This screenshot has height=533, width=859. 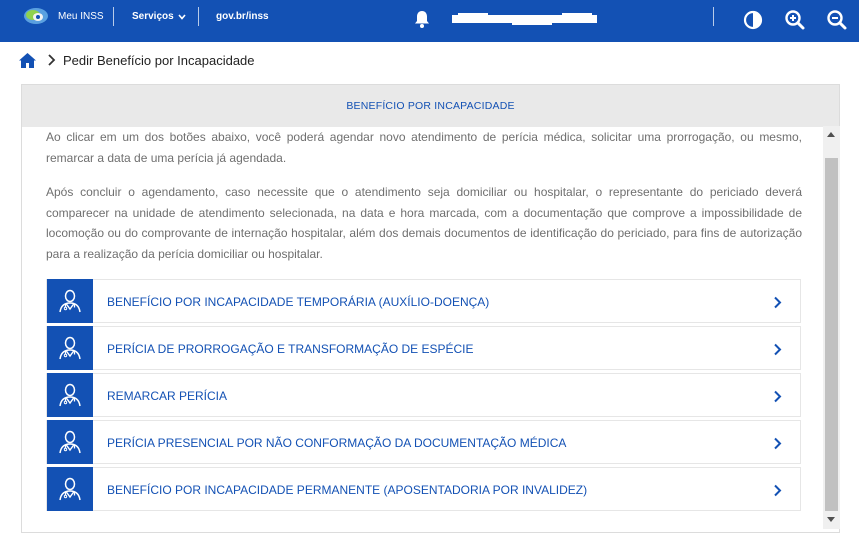 I want to click on services-label: Serviços, so click(x=153, y=16).